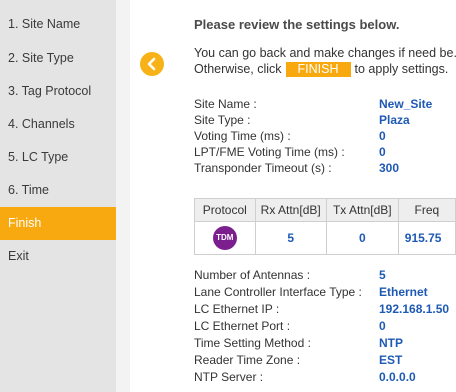 The image size is (456, 392). Describe the element at coordinates (426, 238) in the screenshot. I see `cell-freq: 915.75` at that location.